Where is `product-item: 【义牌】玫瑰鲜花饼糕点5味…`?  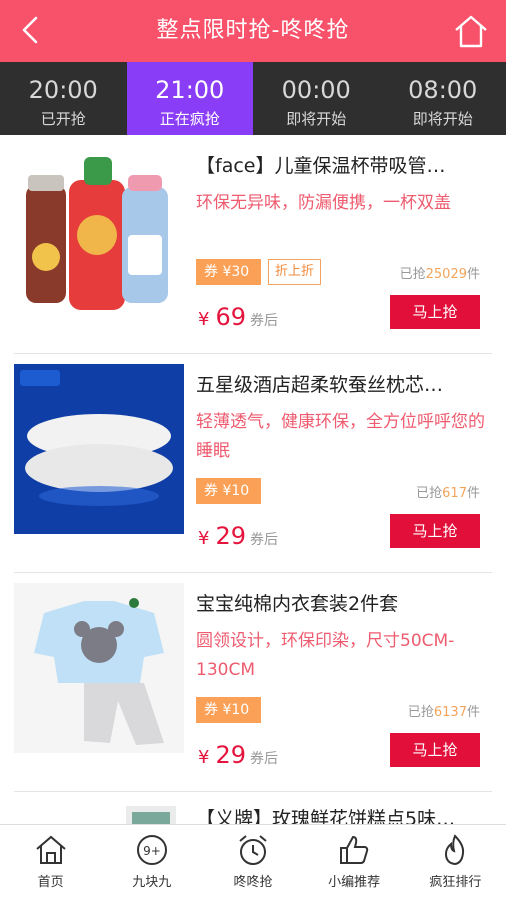
product-item: 【义牌】玫瑰鲜花饼糕点5味… is located at coordinates (253, 808).